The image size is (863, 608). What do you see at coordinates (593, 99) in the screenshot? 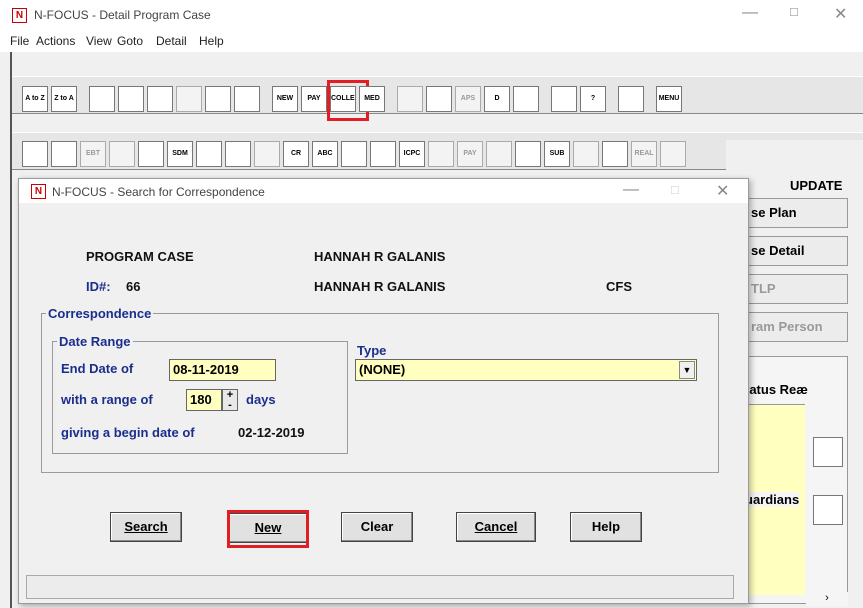
I see `help-question-icon: ?` at bounding box center [593, 99].